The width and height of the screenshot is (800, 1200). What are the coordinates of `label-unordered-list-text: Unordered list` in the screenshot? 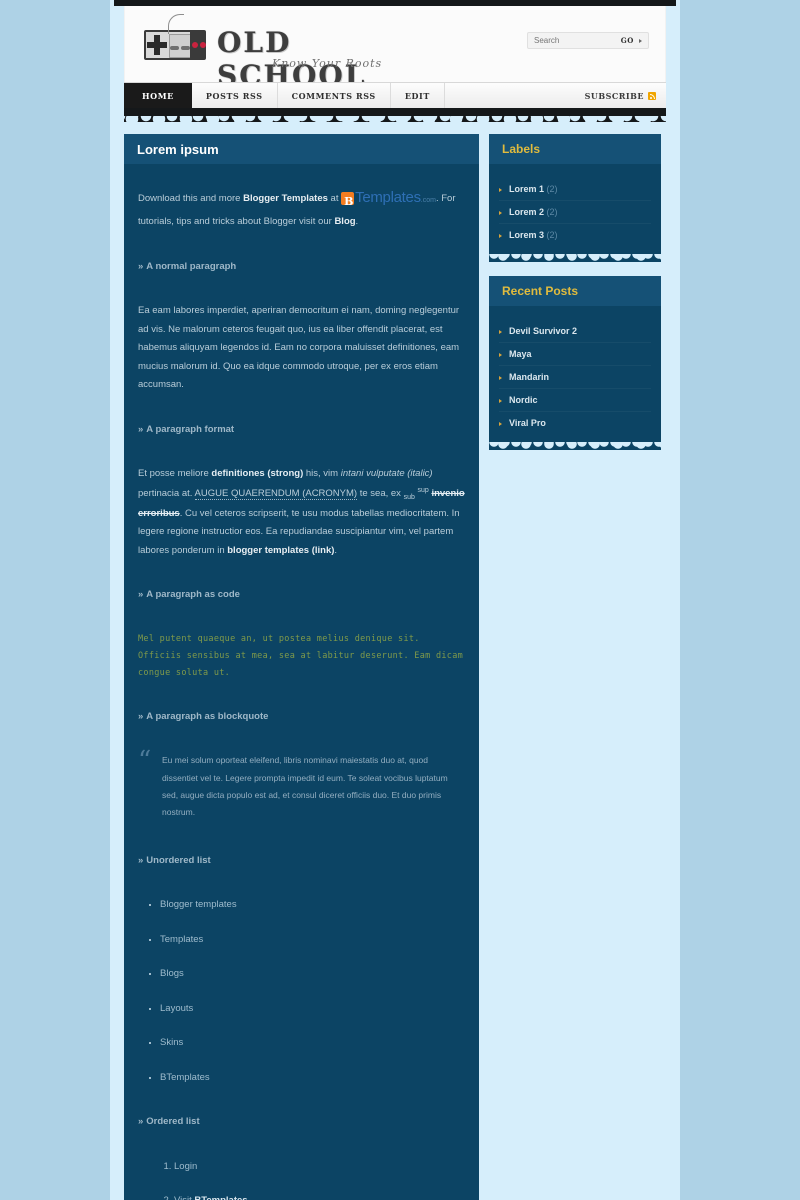 It's located at (178, 860).